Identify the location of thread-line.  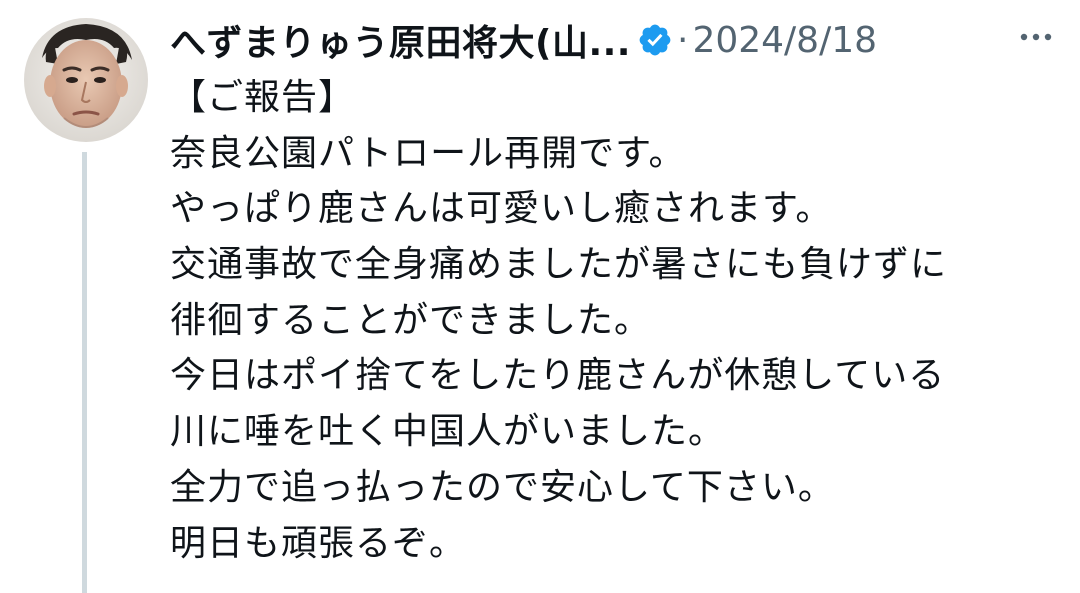
(84, 372).